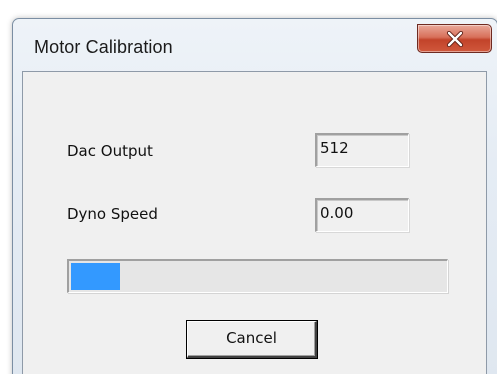  I want to click on dac-output-field: 512, so click(362, 150).